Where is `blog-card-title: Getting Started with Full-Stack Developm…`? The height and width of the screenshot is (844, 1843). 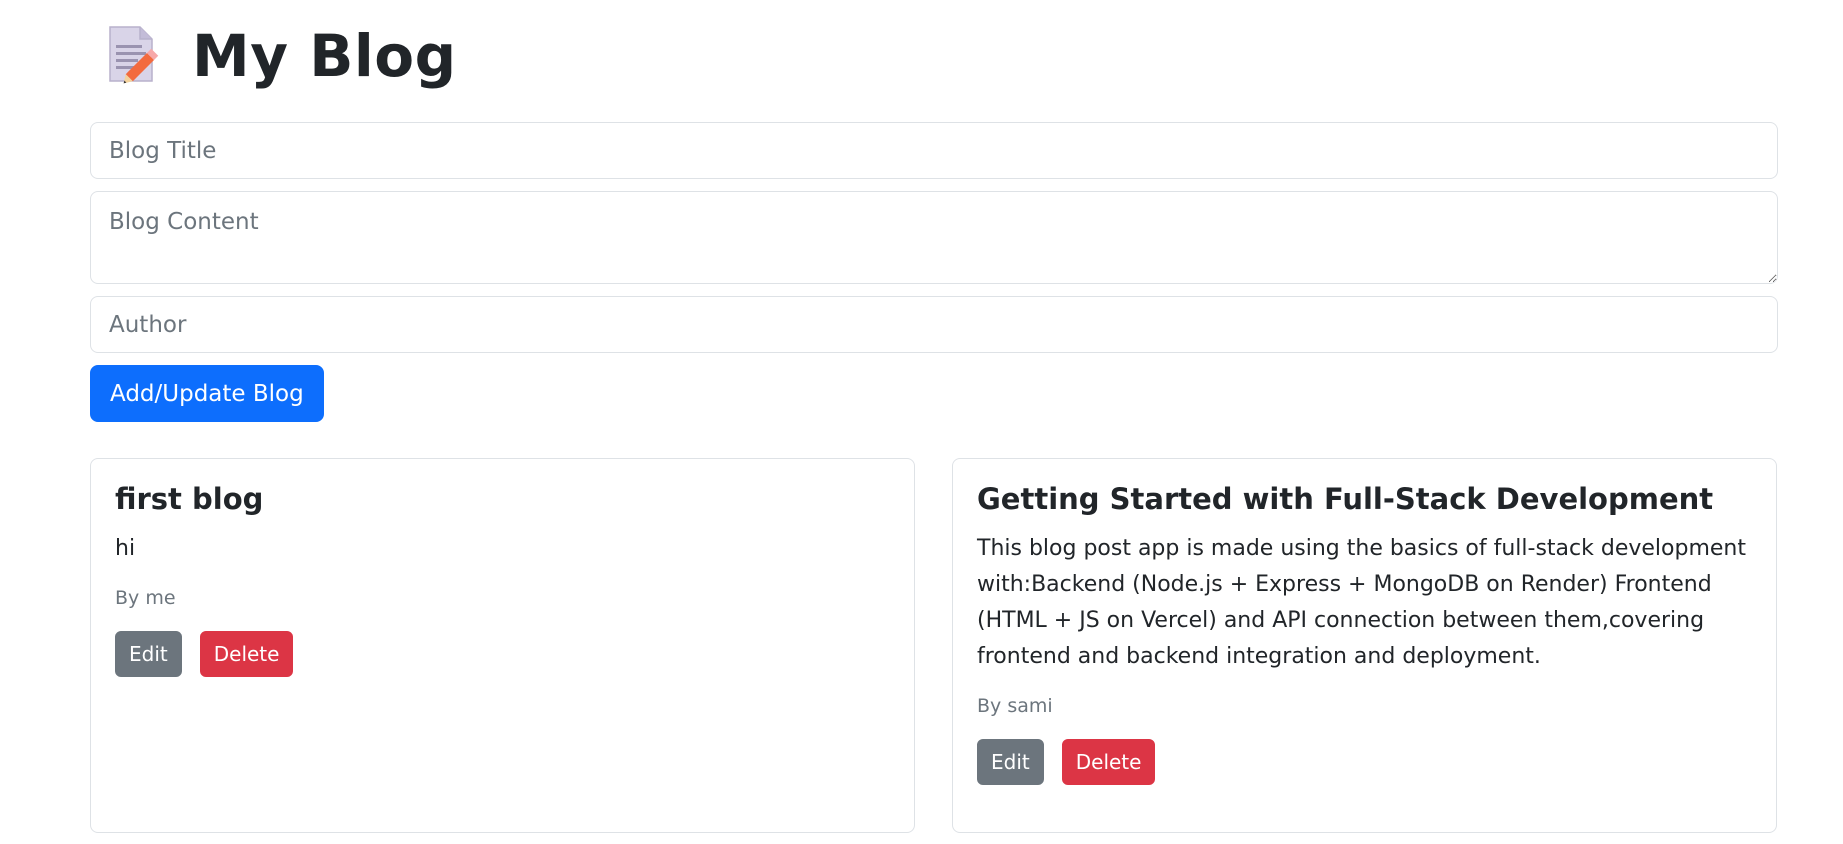
blog-card-title: Getting Started with Full-Stack Developm… is located at coordinates (1345, 499).